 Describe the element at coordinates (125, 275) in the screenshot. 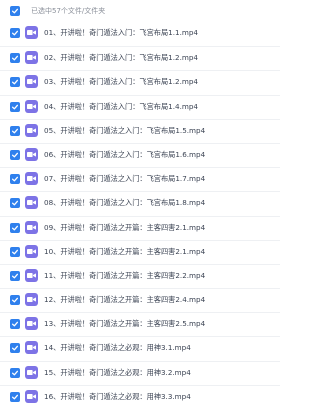

I see `file-name: 11、开讲啦！奇门遁法之开篇：主客四害2.2.mp4` at that location.